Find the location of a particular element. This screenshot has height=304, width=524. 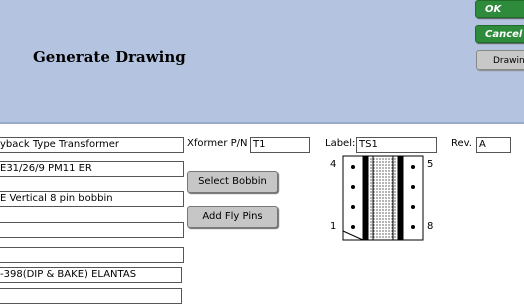

label-input: TS1 is located at coordinates (396, 145).